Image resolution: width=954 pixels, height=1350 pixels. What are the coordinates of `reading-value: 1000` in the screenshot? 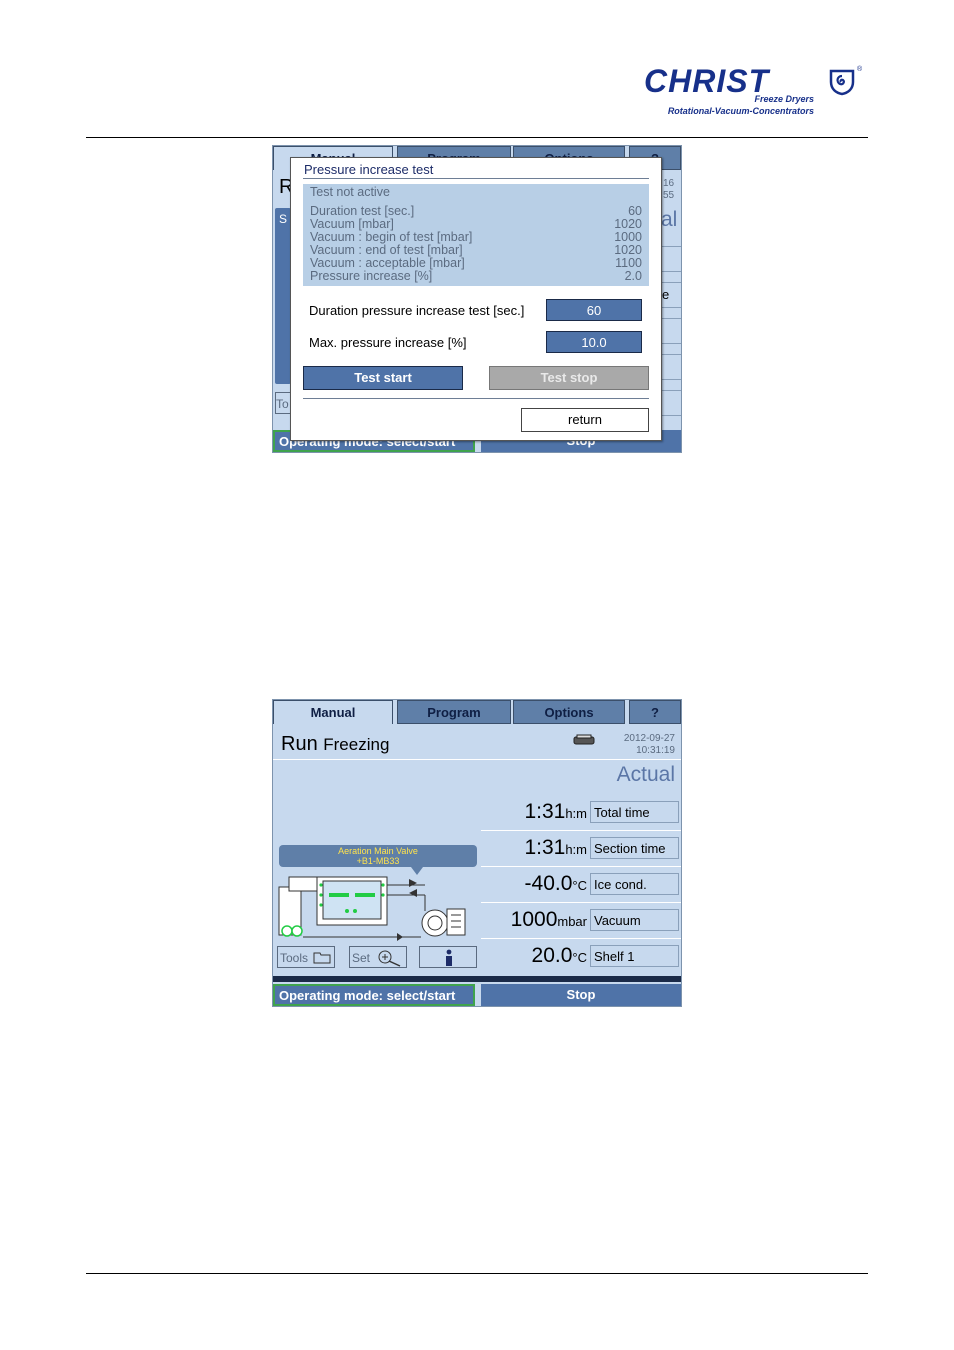 It's located at (534, 919).